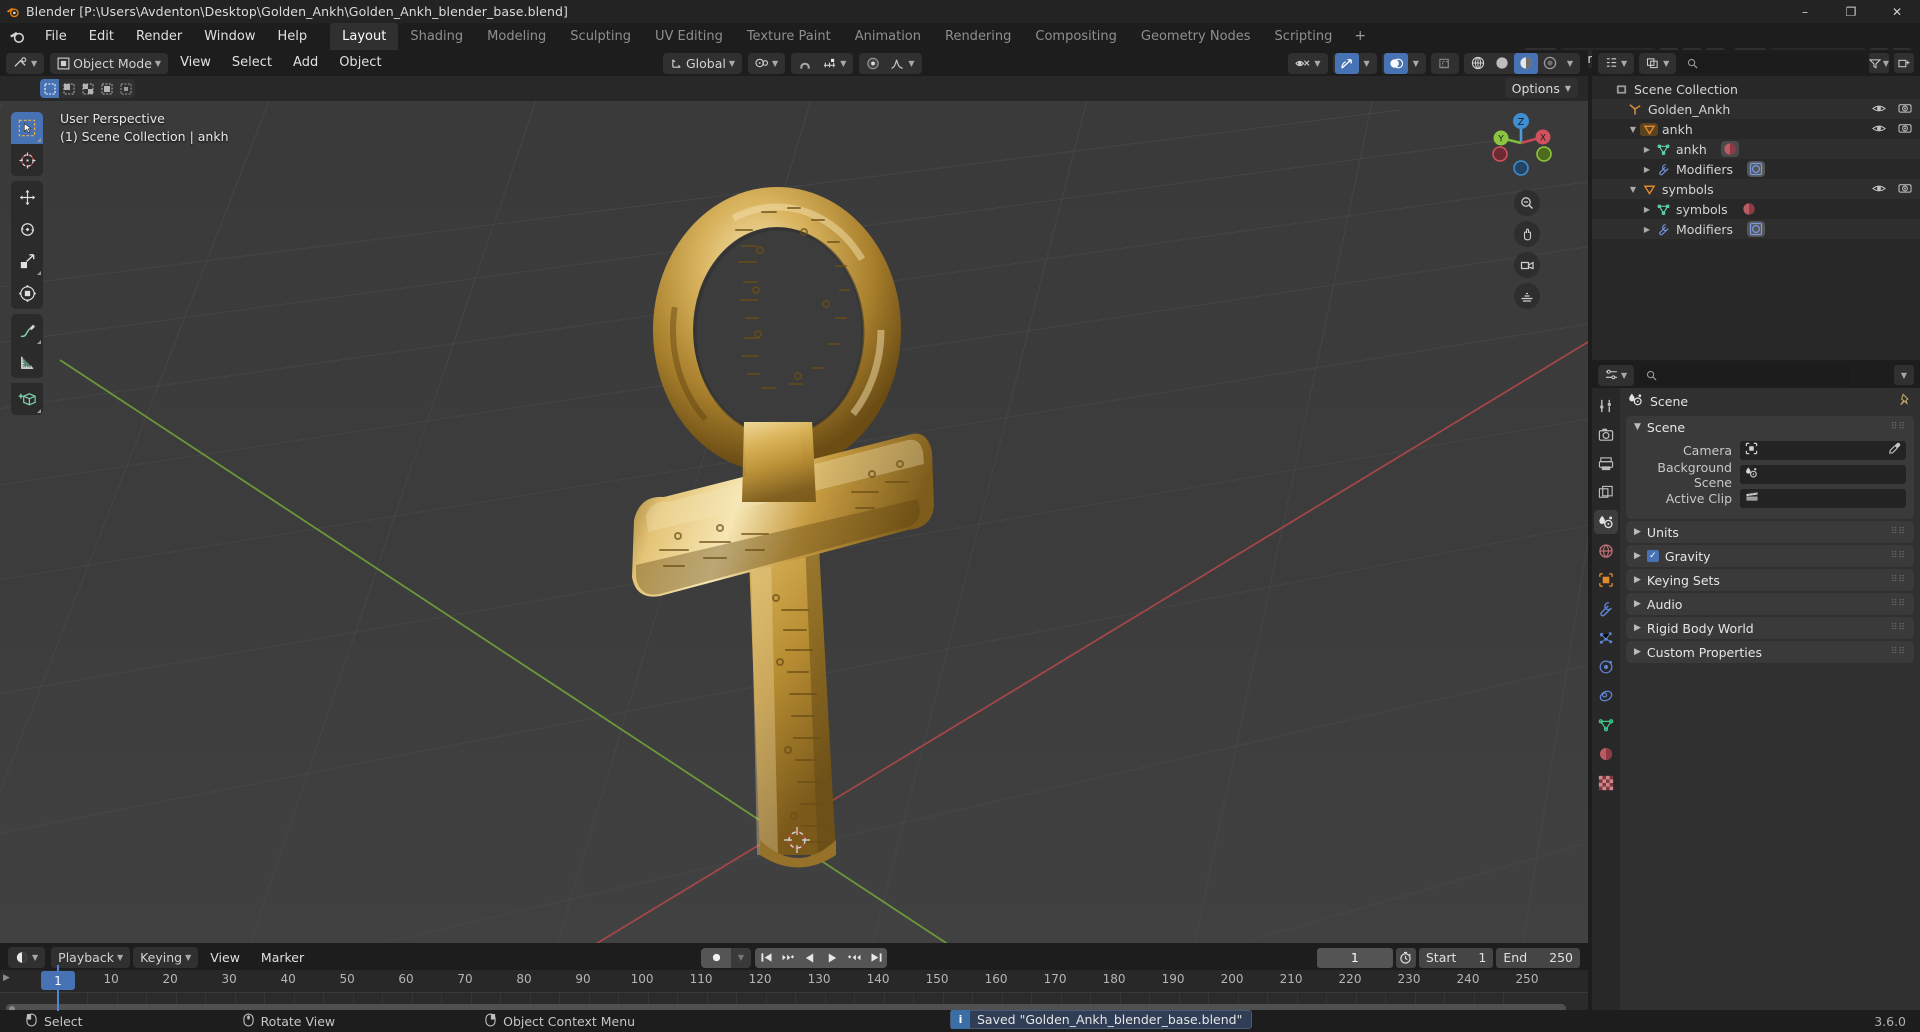 Image resolution: width=1920 pixels, height=1032 pixels. I want to click on navigation-gizmo: Z Y X, so click(1521, 143).